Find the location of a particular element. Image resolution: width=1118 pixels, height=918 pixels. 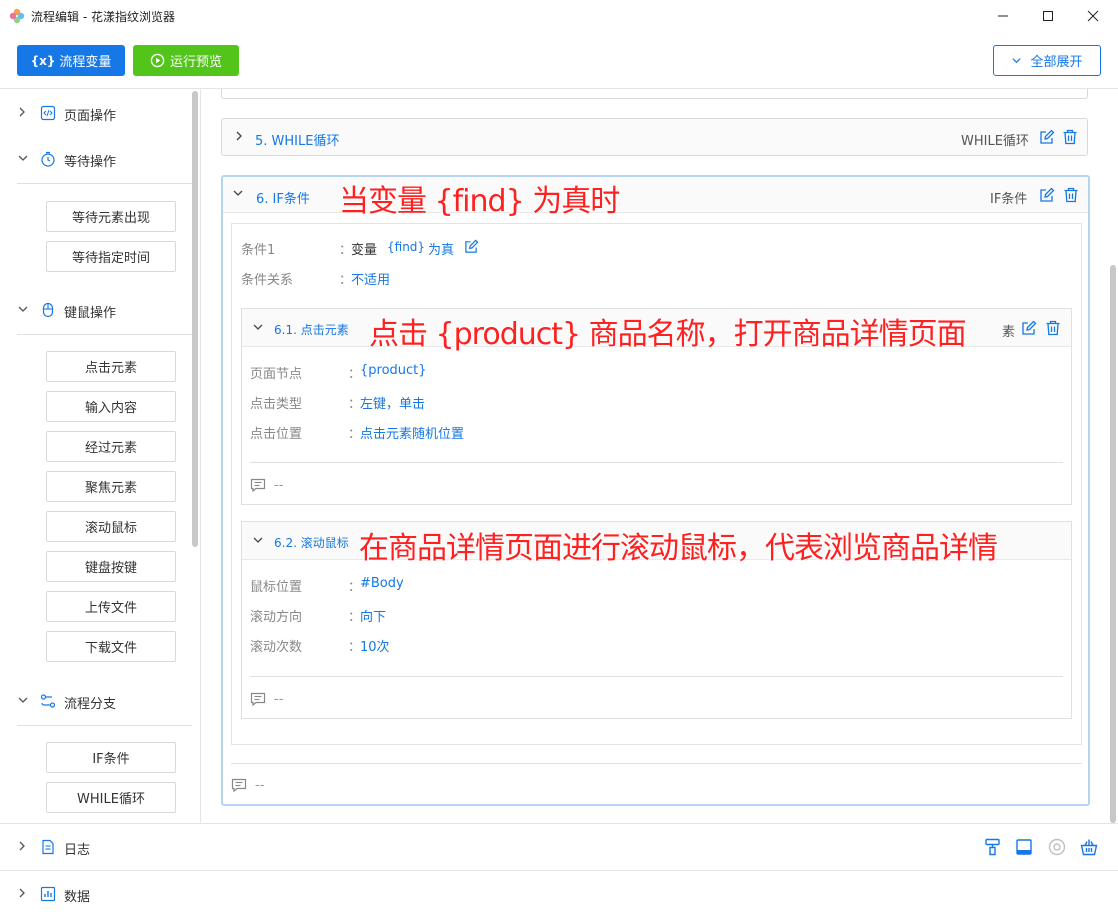

condition-label: 条件1 is located at coordinates (258, 250).